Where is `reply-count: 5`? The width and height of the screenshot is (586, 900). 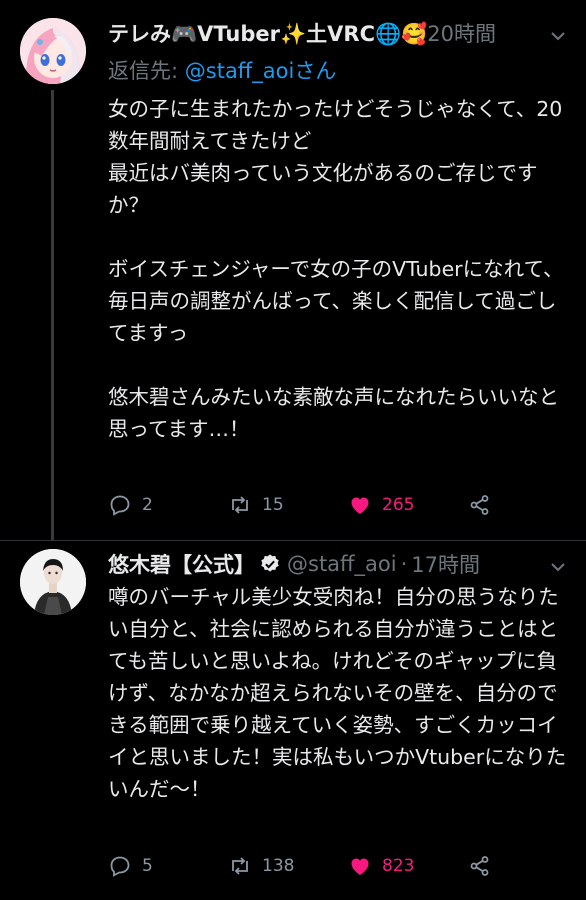 reply-count: 5 is located at coordinates (147, 866).